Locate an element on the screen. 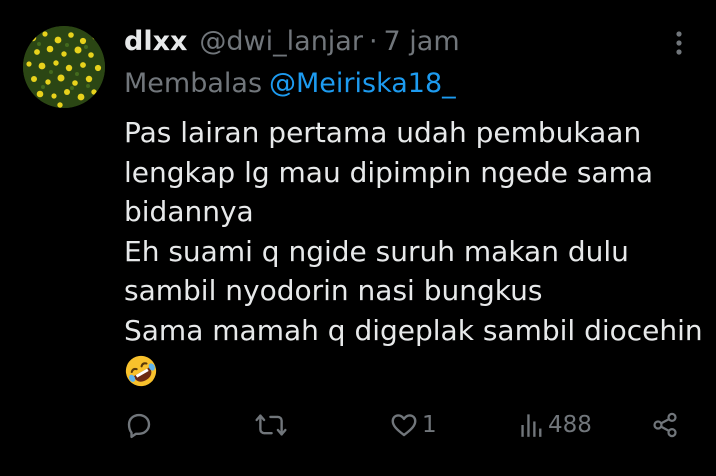 The width and height of the screenshot is (716, 476). rolling-on-floor-laughing-emoji is located at coordinates (141, 371).